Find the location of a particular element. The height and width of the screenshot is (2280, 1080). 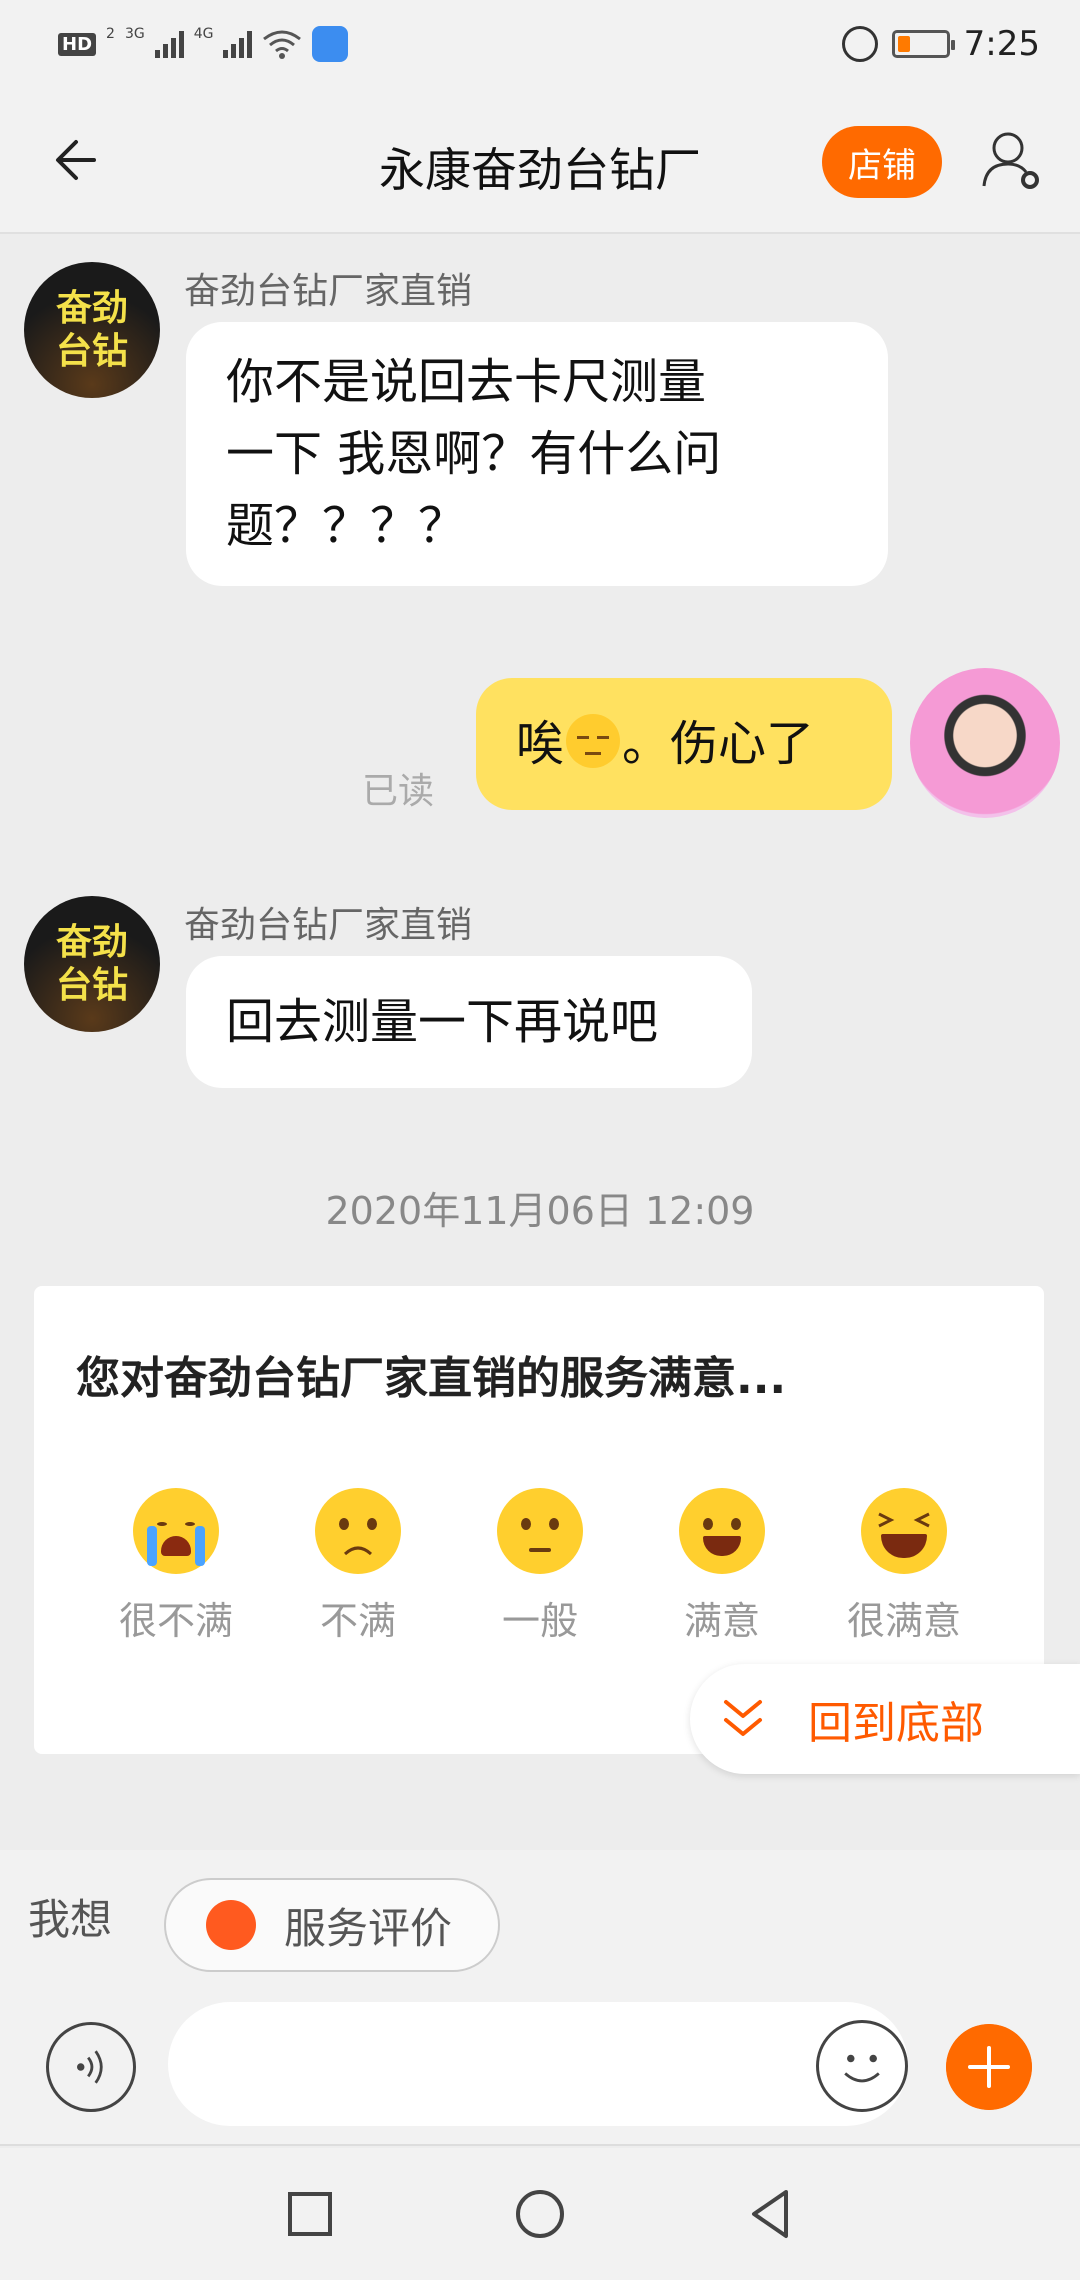

message-input is located at coordinates (538, 2064).